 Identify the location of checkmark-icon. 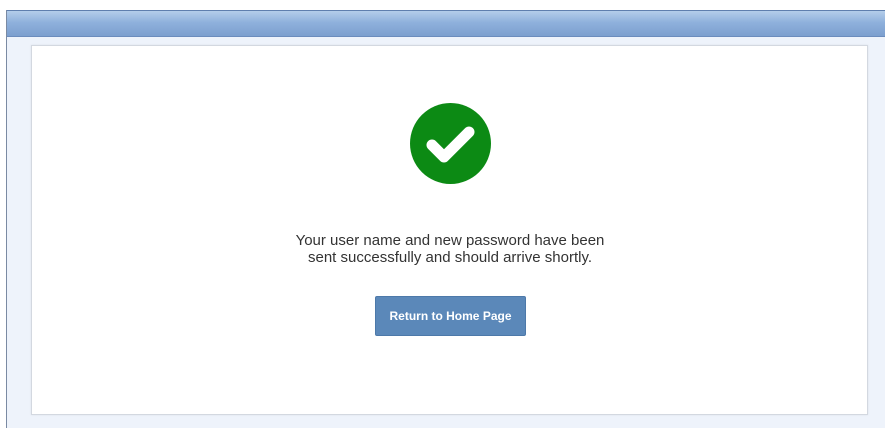
(450, 144).